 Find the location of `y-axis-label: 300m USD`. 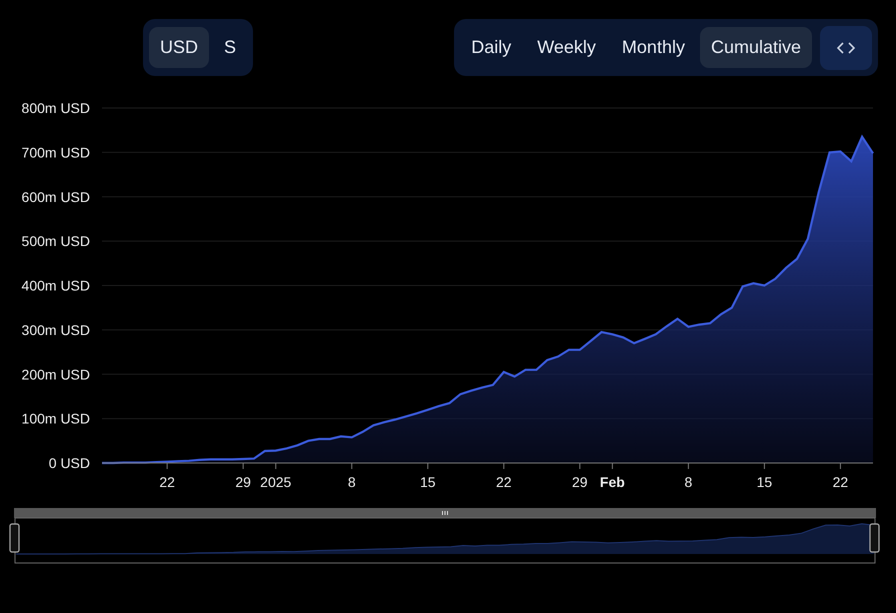

y-axis-label: 300m USD is located at coordinates (56, 330).